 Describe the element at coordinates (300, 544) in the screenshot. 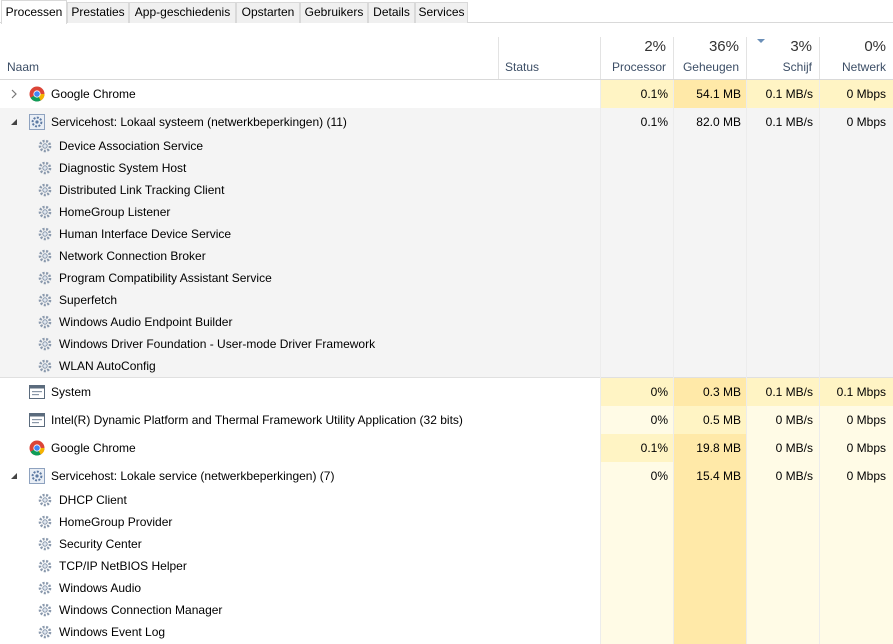

I see `child-service: Security Center` at that location.